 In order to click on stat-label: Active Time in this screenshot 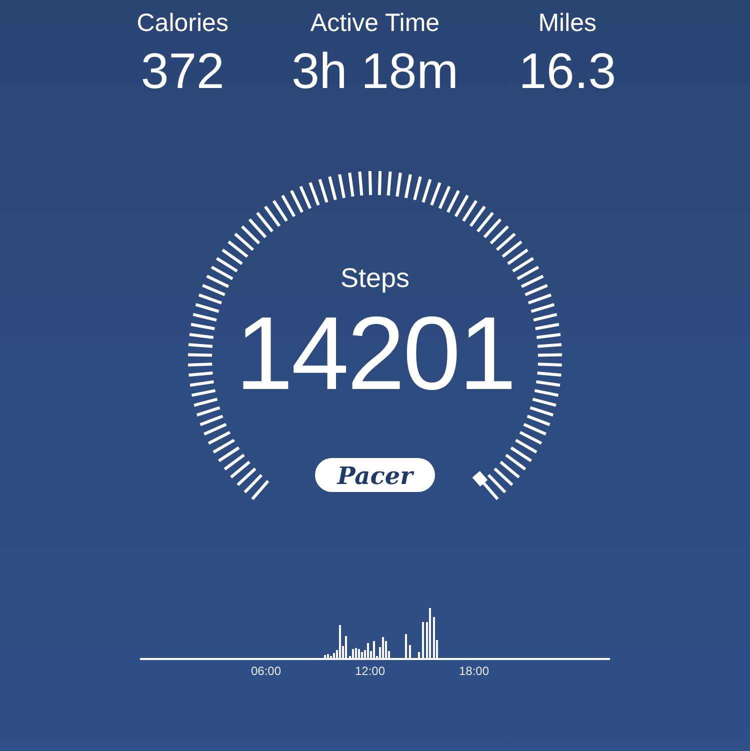, I will do `click(375, 23)`.